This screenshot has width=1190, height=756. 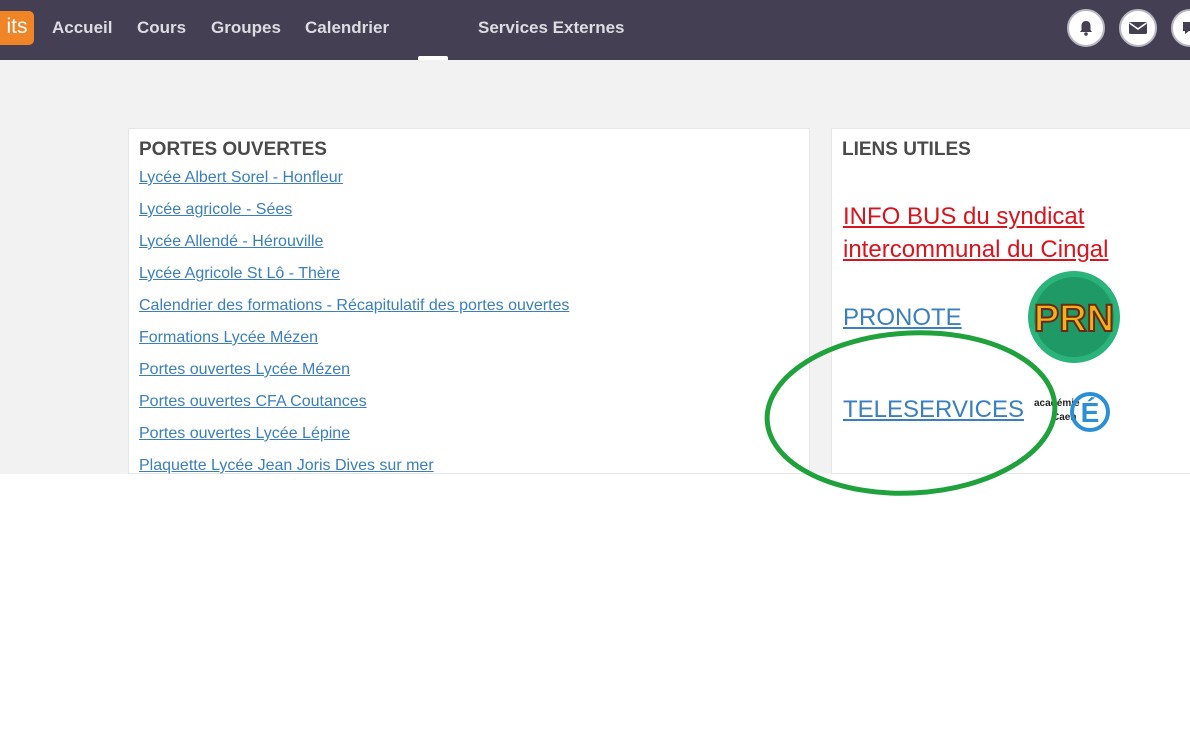 What do you see at coordinates (241, 177) in the screenshot?
I see `link-lycee-albert-sorel: Lycée Albert Sorel - Honfleur` at bounding box center [241, 177].